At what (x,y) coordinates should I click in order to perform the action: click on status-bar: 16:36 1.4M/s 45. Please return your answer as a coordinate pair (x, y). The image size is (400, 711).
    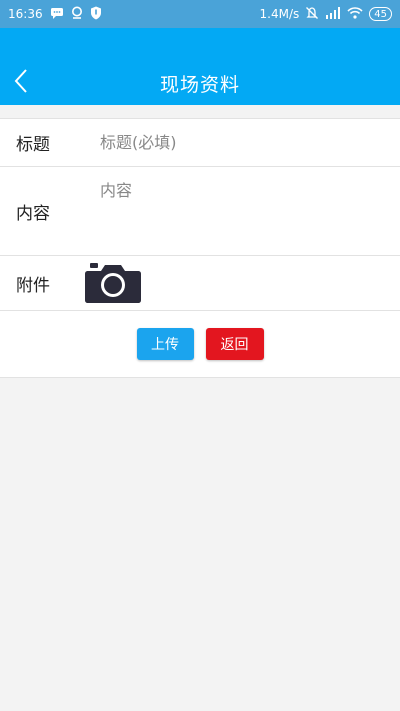
    Looking at the image, I should click on (200, 14).